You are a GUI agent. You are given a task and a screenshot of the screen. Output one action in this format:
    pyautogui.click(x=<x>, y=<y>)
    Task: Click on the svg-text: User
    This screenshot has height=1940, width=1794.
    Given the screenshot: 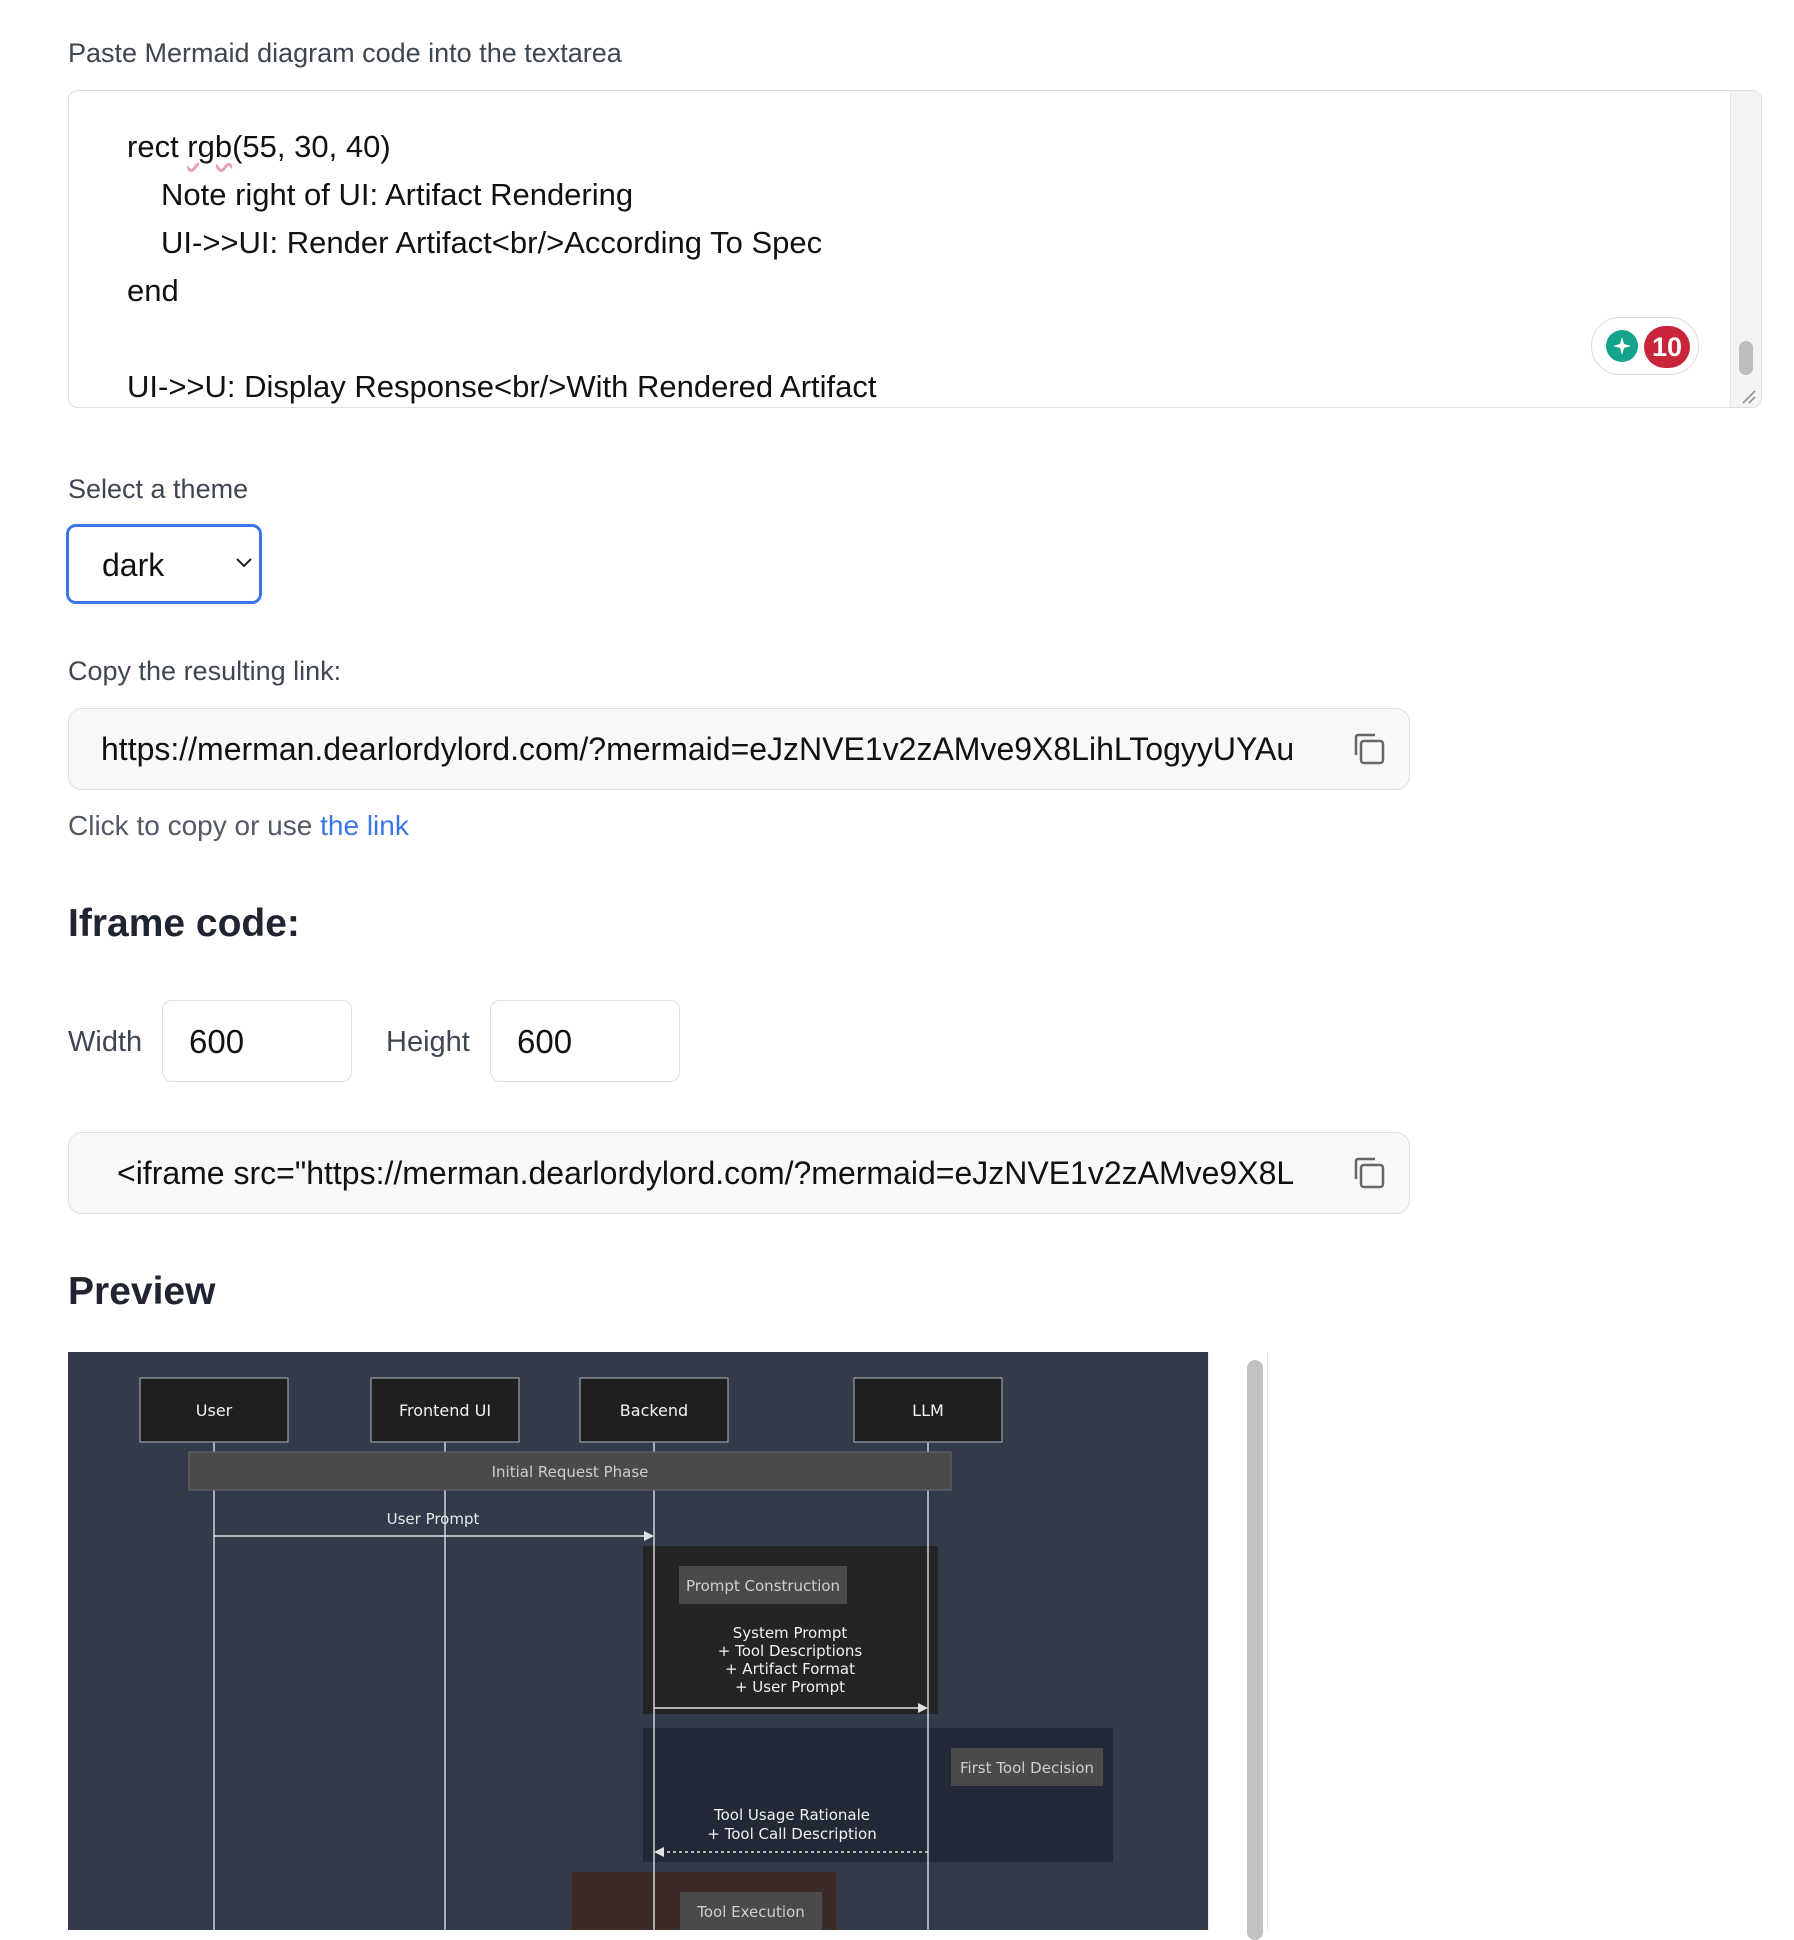 What is the action you would take?
    pyautogui.click(x=214, y=1410)
    